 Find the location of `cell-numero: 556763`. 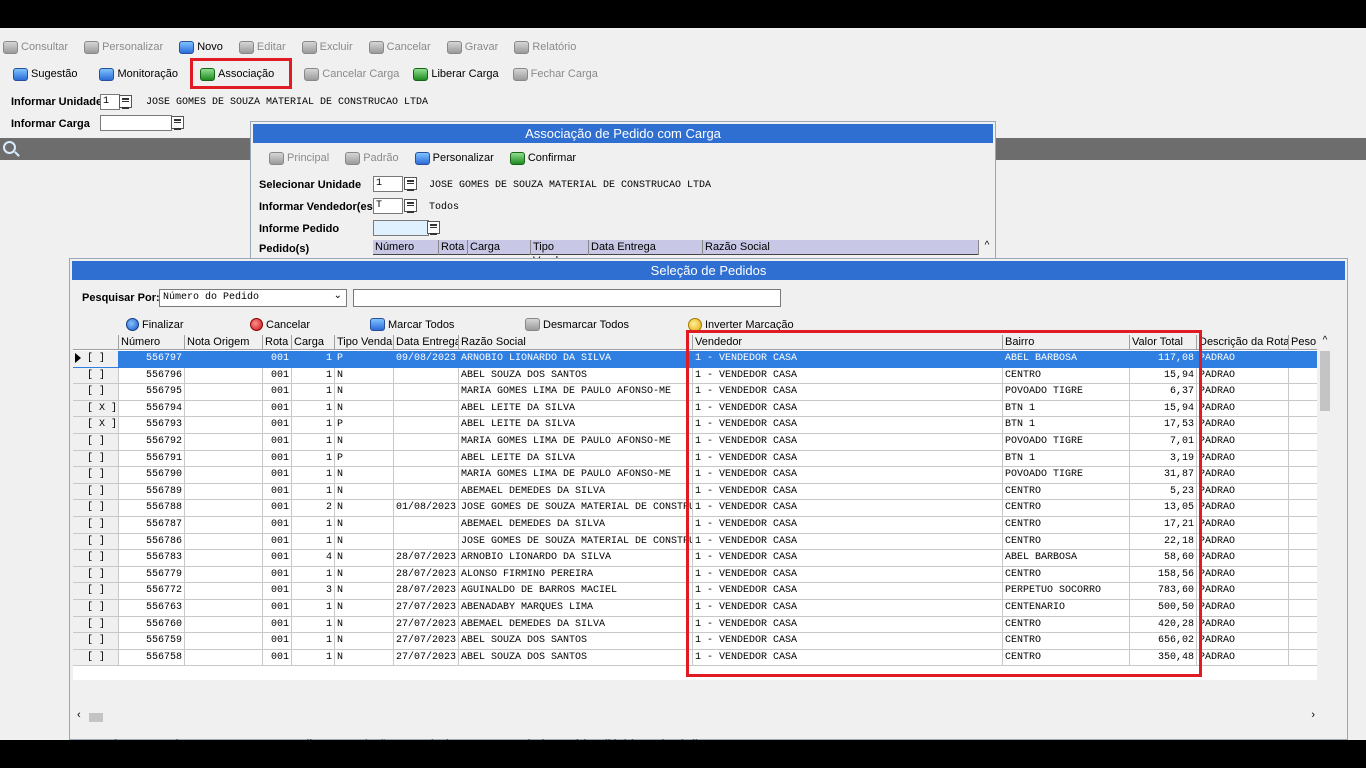

cell-numero: 556763 is located at coordinates (152, 608).